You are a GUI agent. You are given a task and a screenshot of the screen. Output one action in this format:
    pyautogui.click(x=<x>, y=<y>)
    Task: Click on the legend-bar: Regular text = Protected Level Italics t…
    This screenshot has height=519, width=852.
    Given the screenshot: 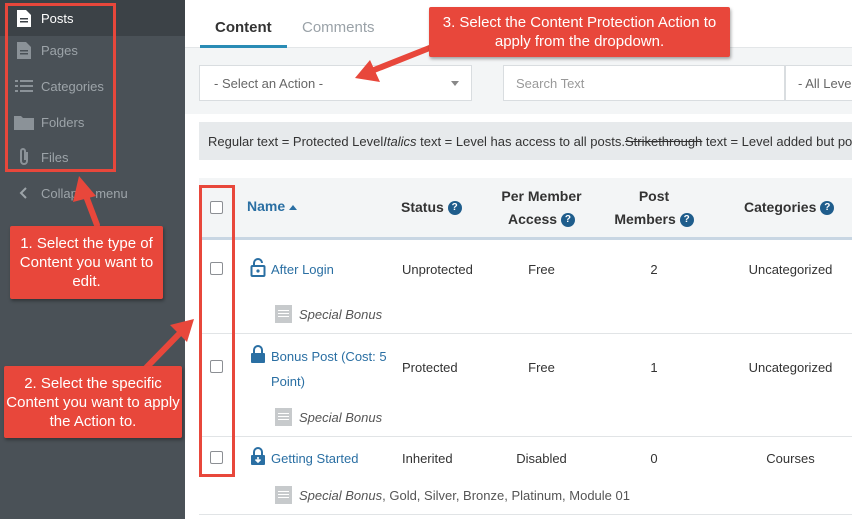 What is the action you would take?
    pyautogui.click(x=525, y=141)
    